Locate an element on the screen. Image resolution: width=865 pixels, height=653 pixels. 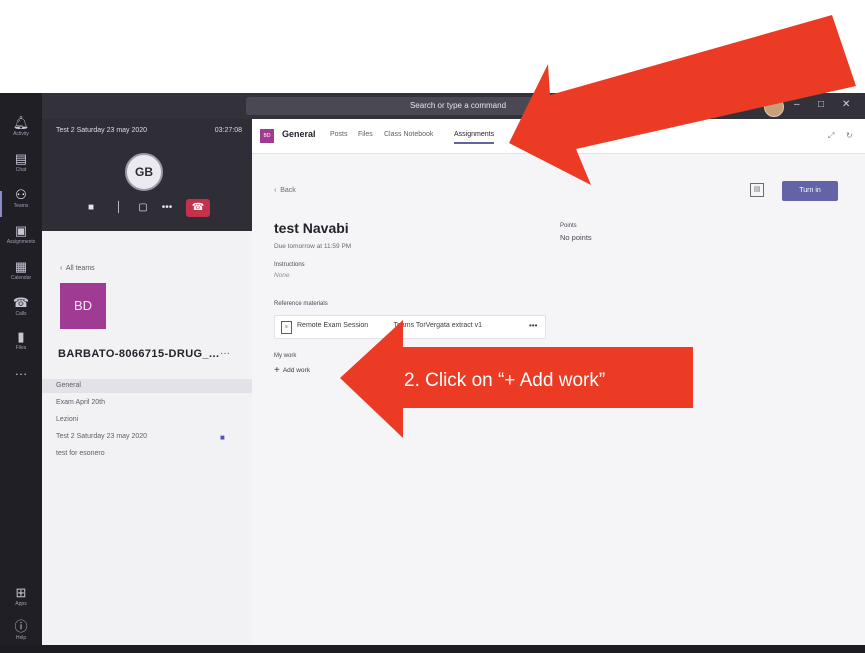
bell-icon: 🔔︎ is located at coordinates (21, 122).